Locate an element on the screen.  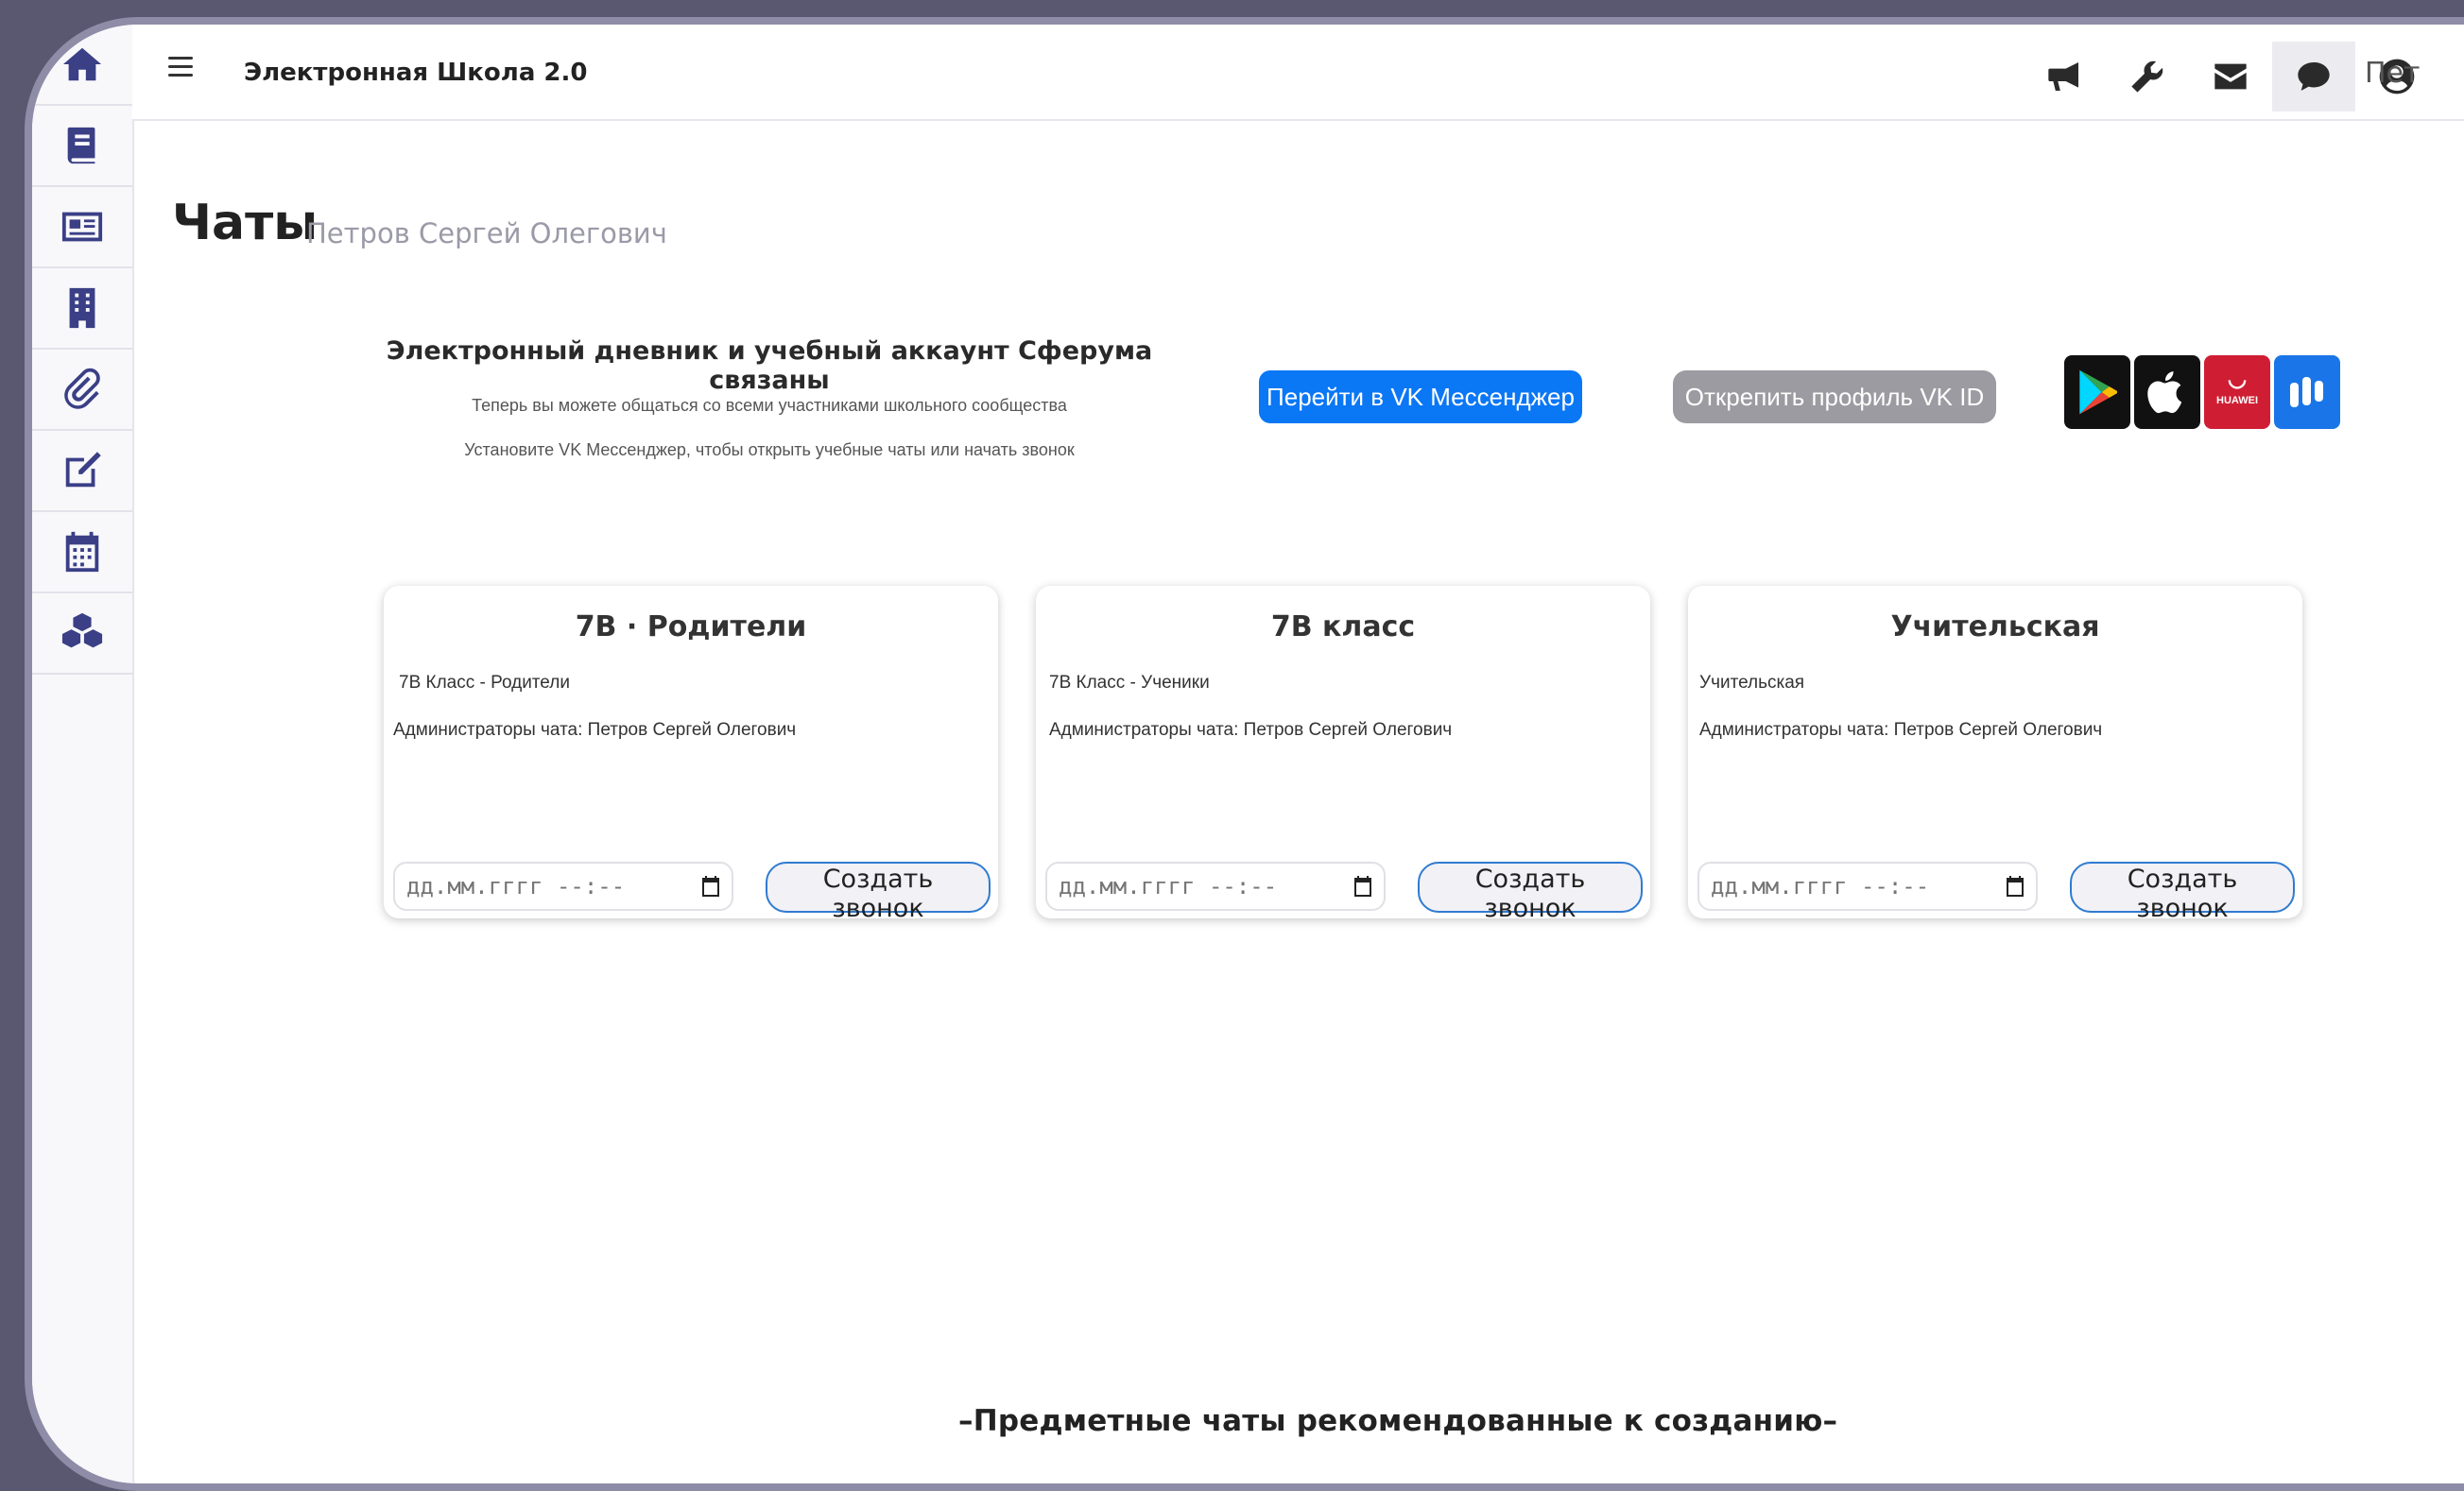
wrench-icon is located at coordinates (2147, 76).